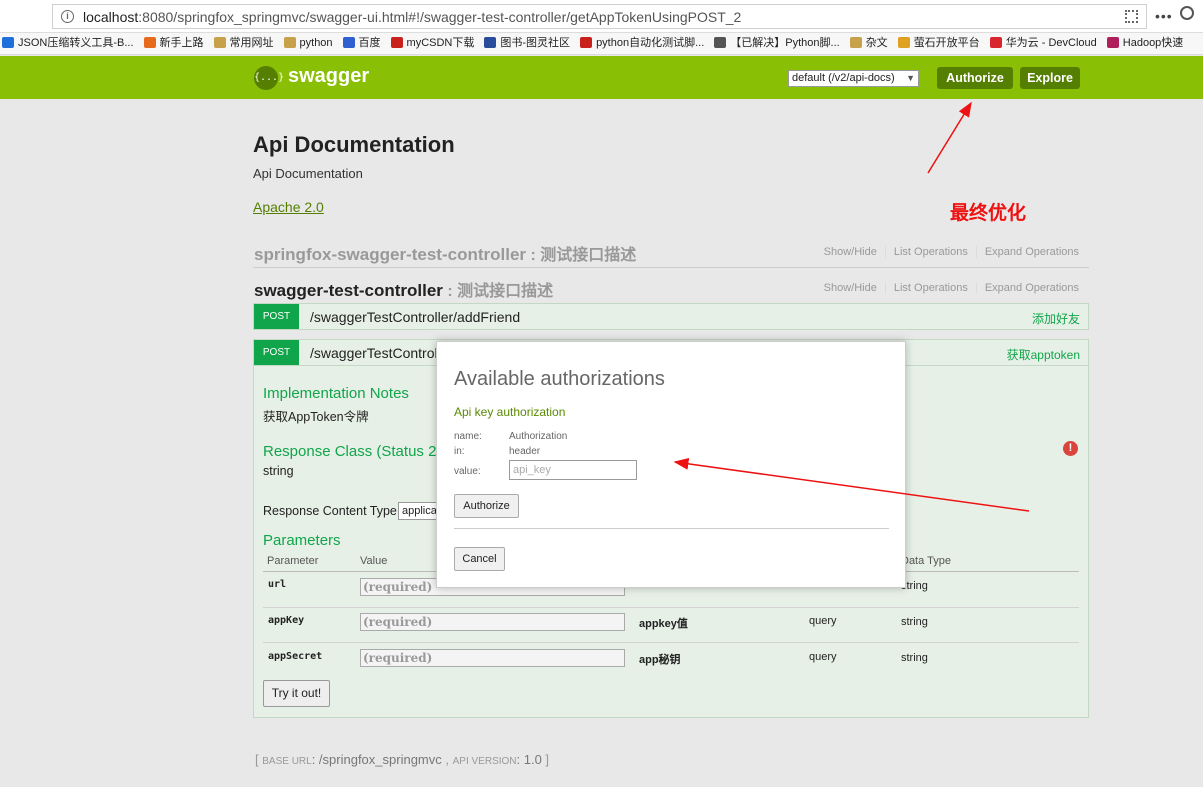 This screenshot has width=1203, height=787. I want to click on name-value: Authorization, so click(538, 436).